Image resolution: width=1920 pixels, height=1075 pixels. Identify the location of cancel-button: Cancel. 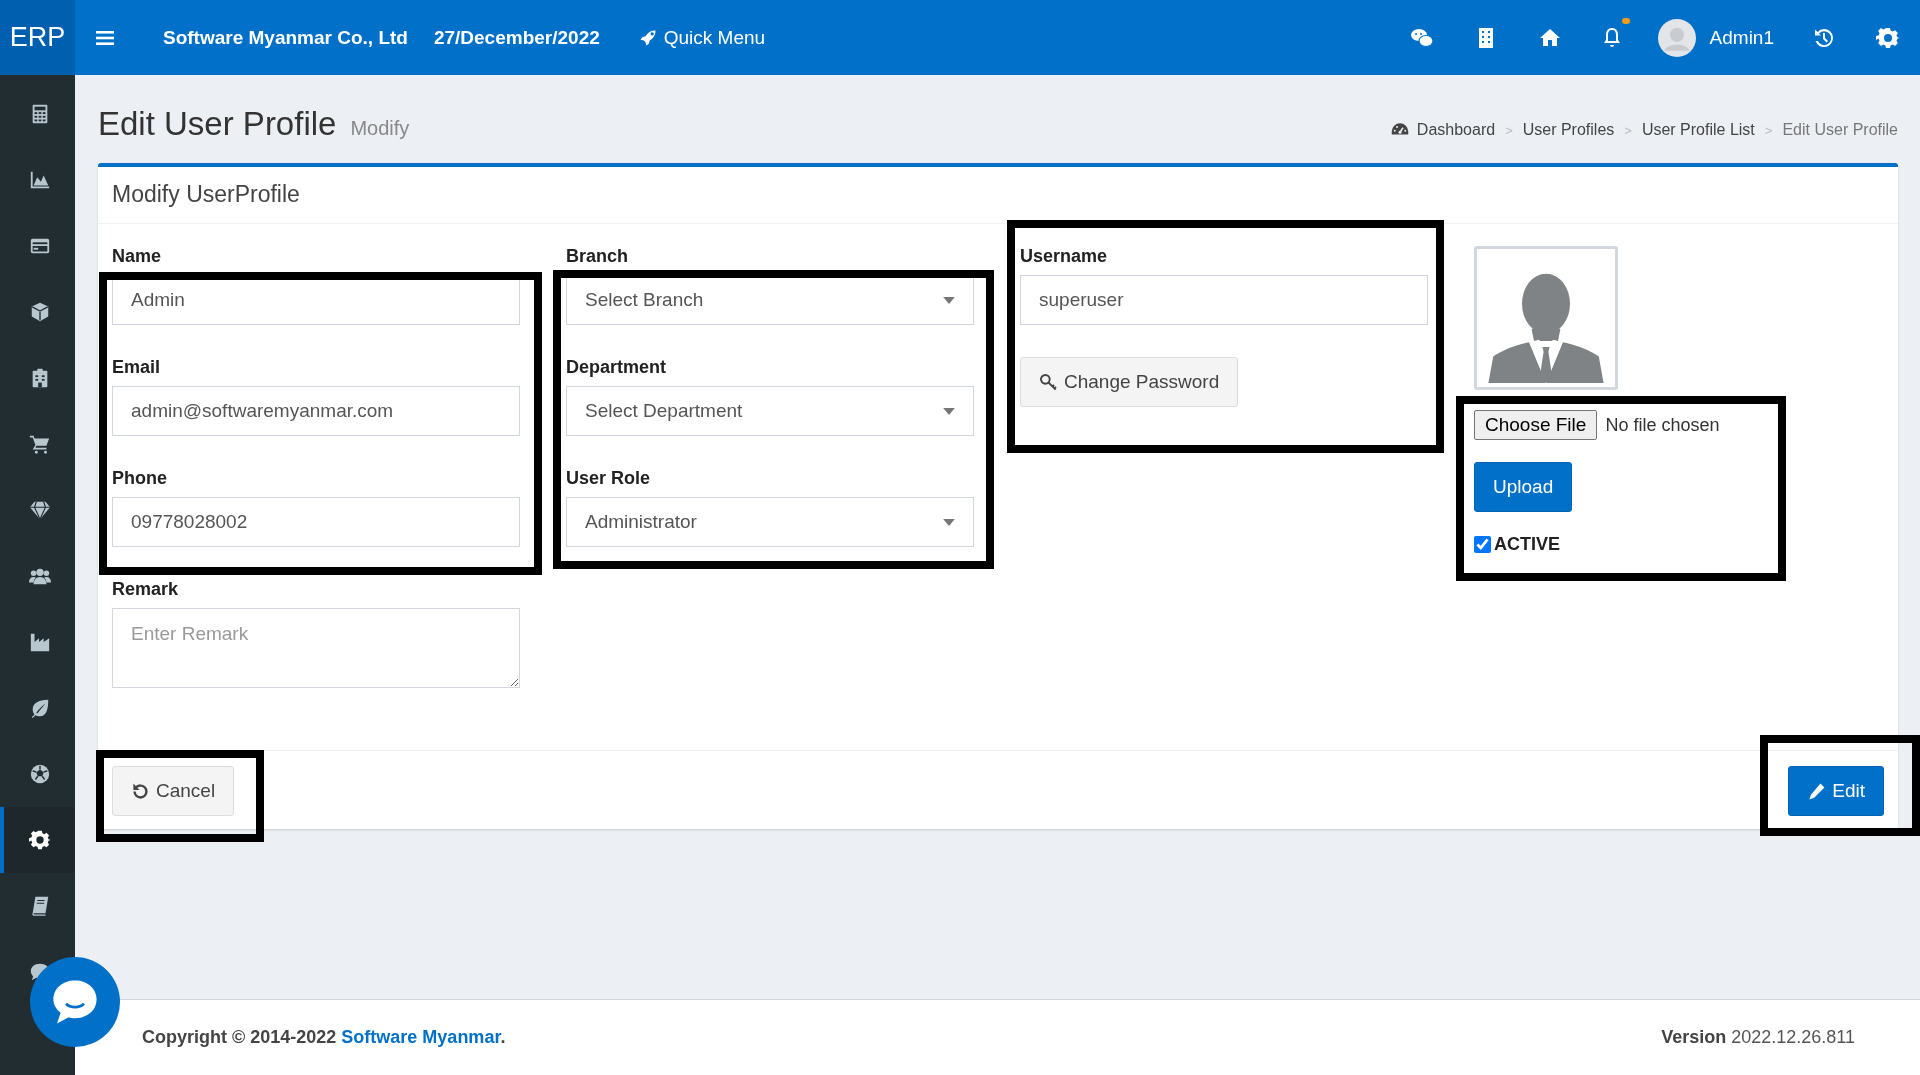
(173, 791).